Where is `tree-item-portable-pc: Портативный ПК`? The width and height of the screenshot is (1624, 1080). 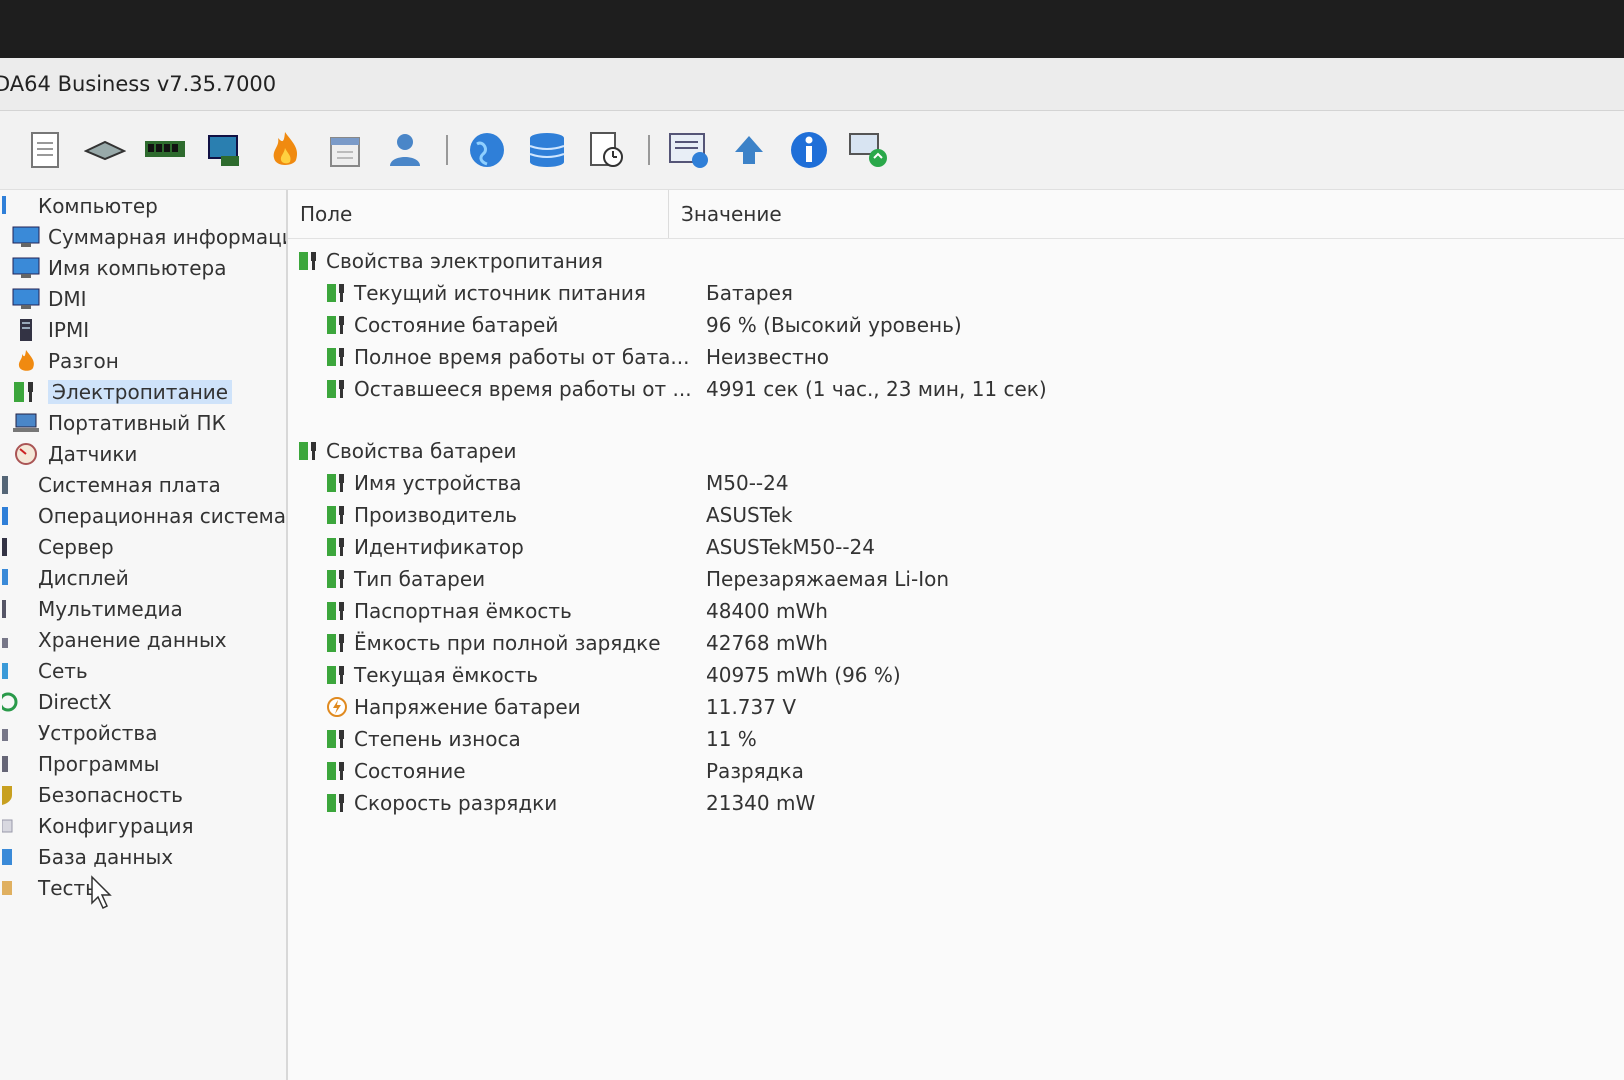
tree-item-portable-pc: Портативный ПК is located at coordinates (143, 422).